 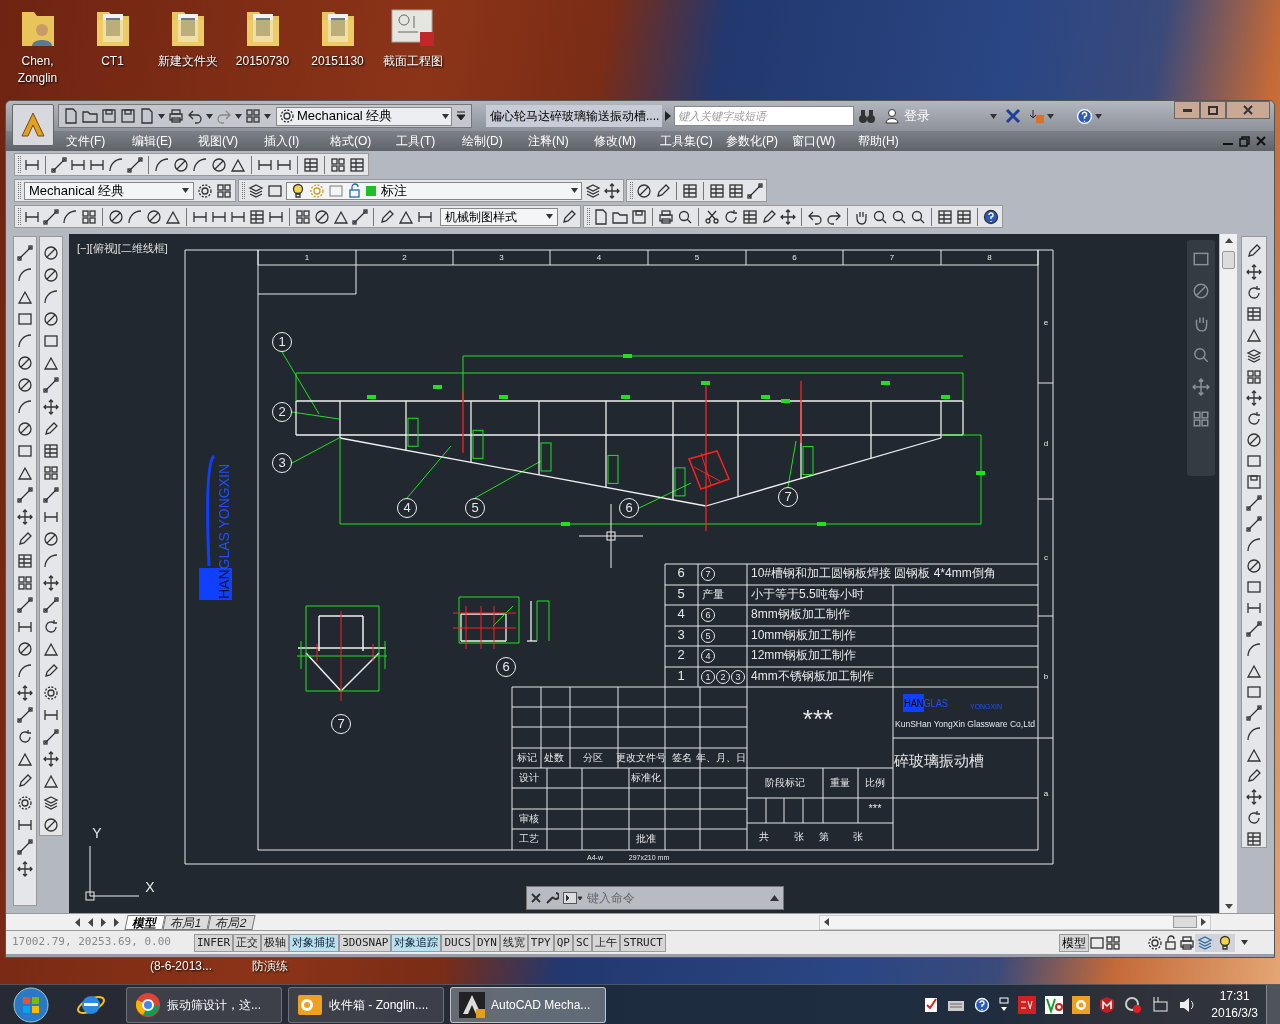 I want to click on expand-arrow-icon, so click(x=668, y=116).